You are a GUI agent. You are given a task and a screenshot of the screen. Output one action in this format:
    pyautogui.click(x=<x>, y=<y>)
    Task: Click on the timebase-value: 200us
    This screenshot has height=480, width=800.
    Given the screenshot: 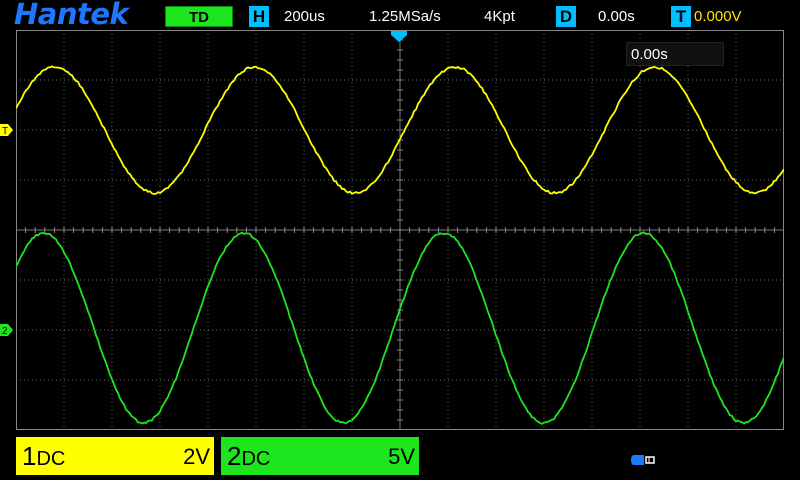 What is the action you would take?
    pyautogui.click(x=304, y=17)
    